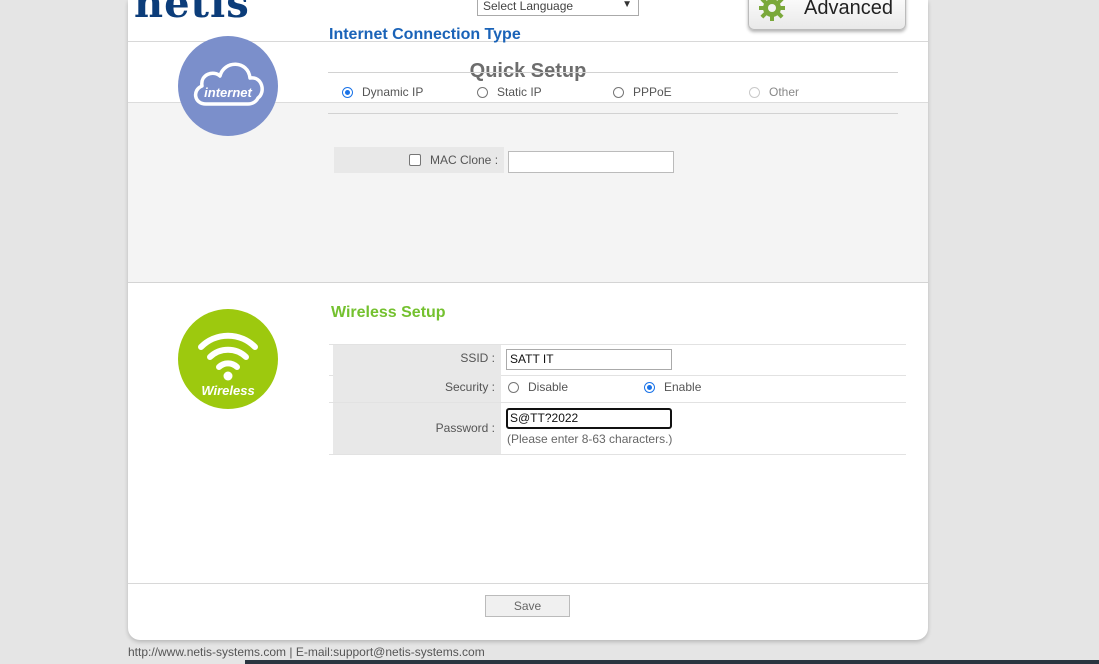  I want to click on wireless-icon-label: Wireless, so click(227, 390).